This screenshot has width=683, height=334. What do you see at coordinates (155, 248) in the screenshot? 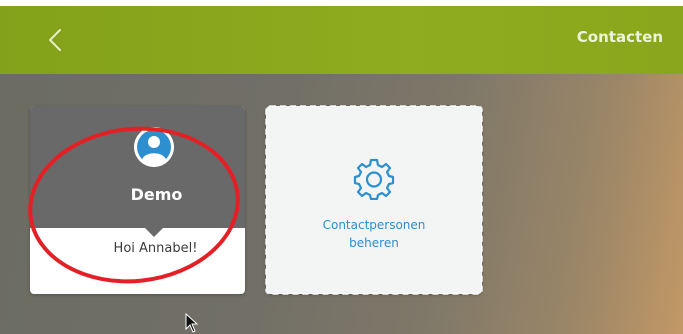
I see `contact-greeting: Hoi Annabel!` at bounding box center [155, 248].